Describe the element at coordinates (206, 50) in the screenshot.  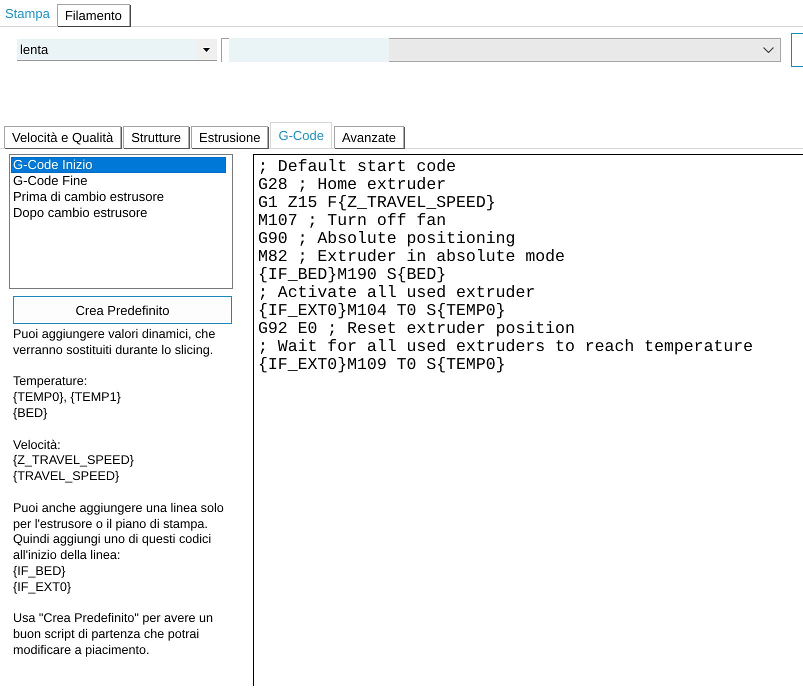
I see `caret-icon` at that location.